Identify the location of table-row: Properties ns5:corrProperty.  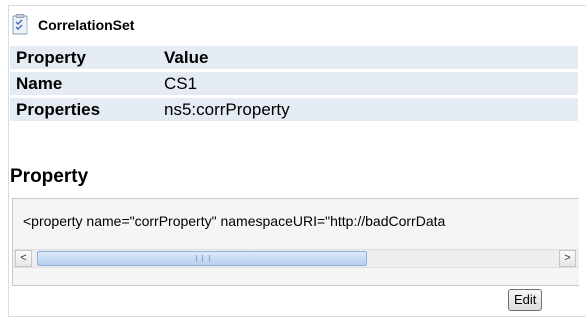
(294, 109).